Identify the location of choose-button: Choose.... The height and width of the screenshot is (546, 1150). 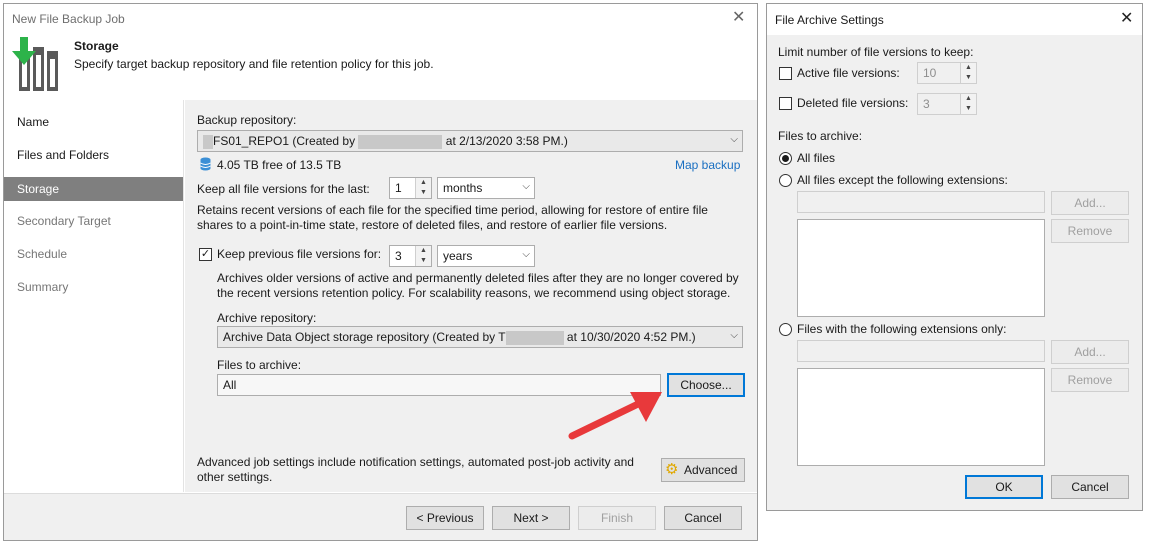
(706, 385).